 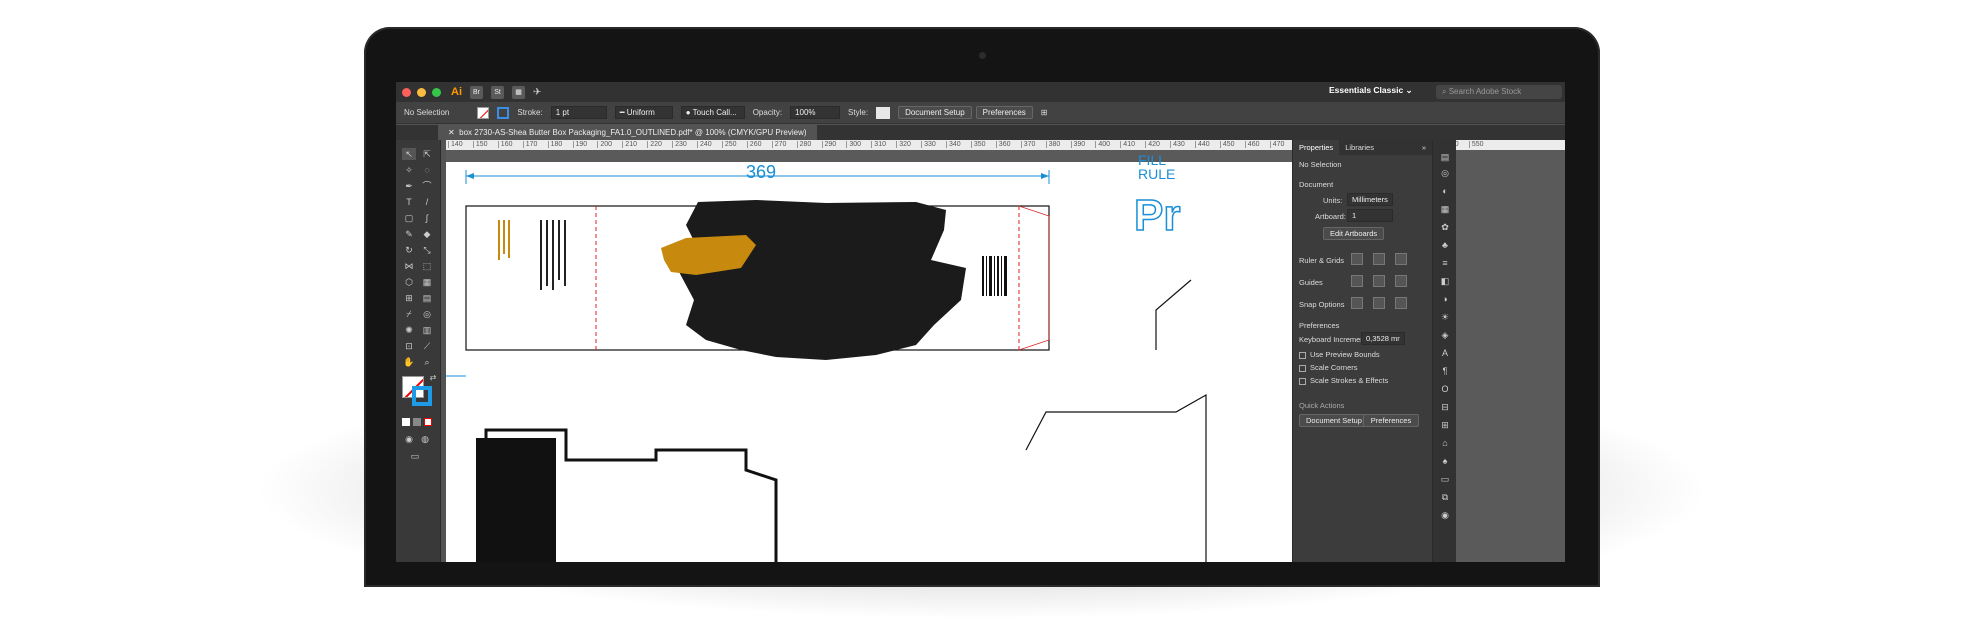 What do you see at coordinates (1445, 407) in the screenshot?
I see `align-panel-icon: ⊟` at bounding box center [1445, 407].